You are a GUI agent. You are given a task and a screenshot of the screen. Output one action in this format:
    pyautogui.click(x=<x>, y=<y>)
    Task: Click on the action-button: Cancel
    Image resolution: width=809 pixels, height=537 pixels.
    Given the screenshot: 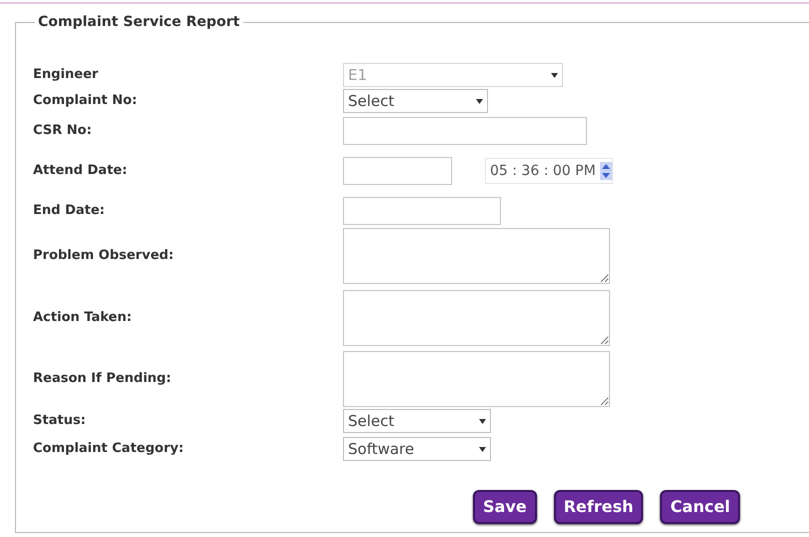 What is the action you would take?
    pyautogui.click(x=700, y=507)
    